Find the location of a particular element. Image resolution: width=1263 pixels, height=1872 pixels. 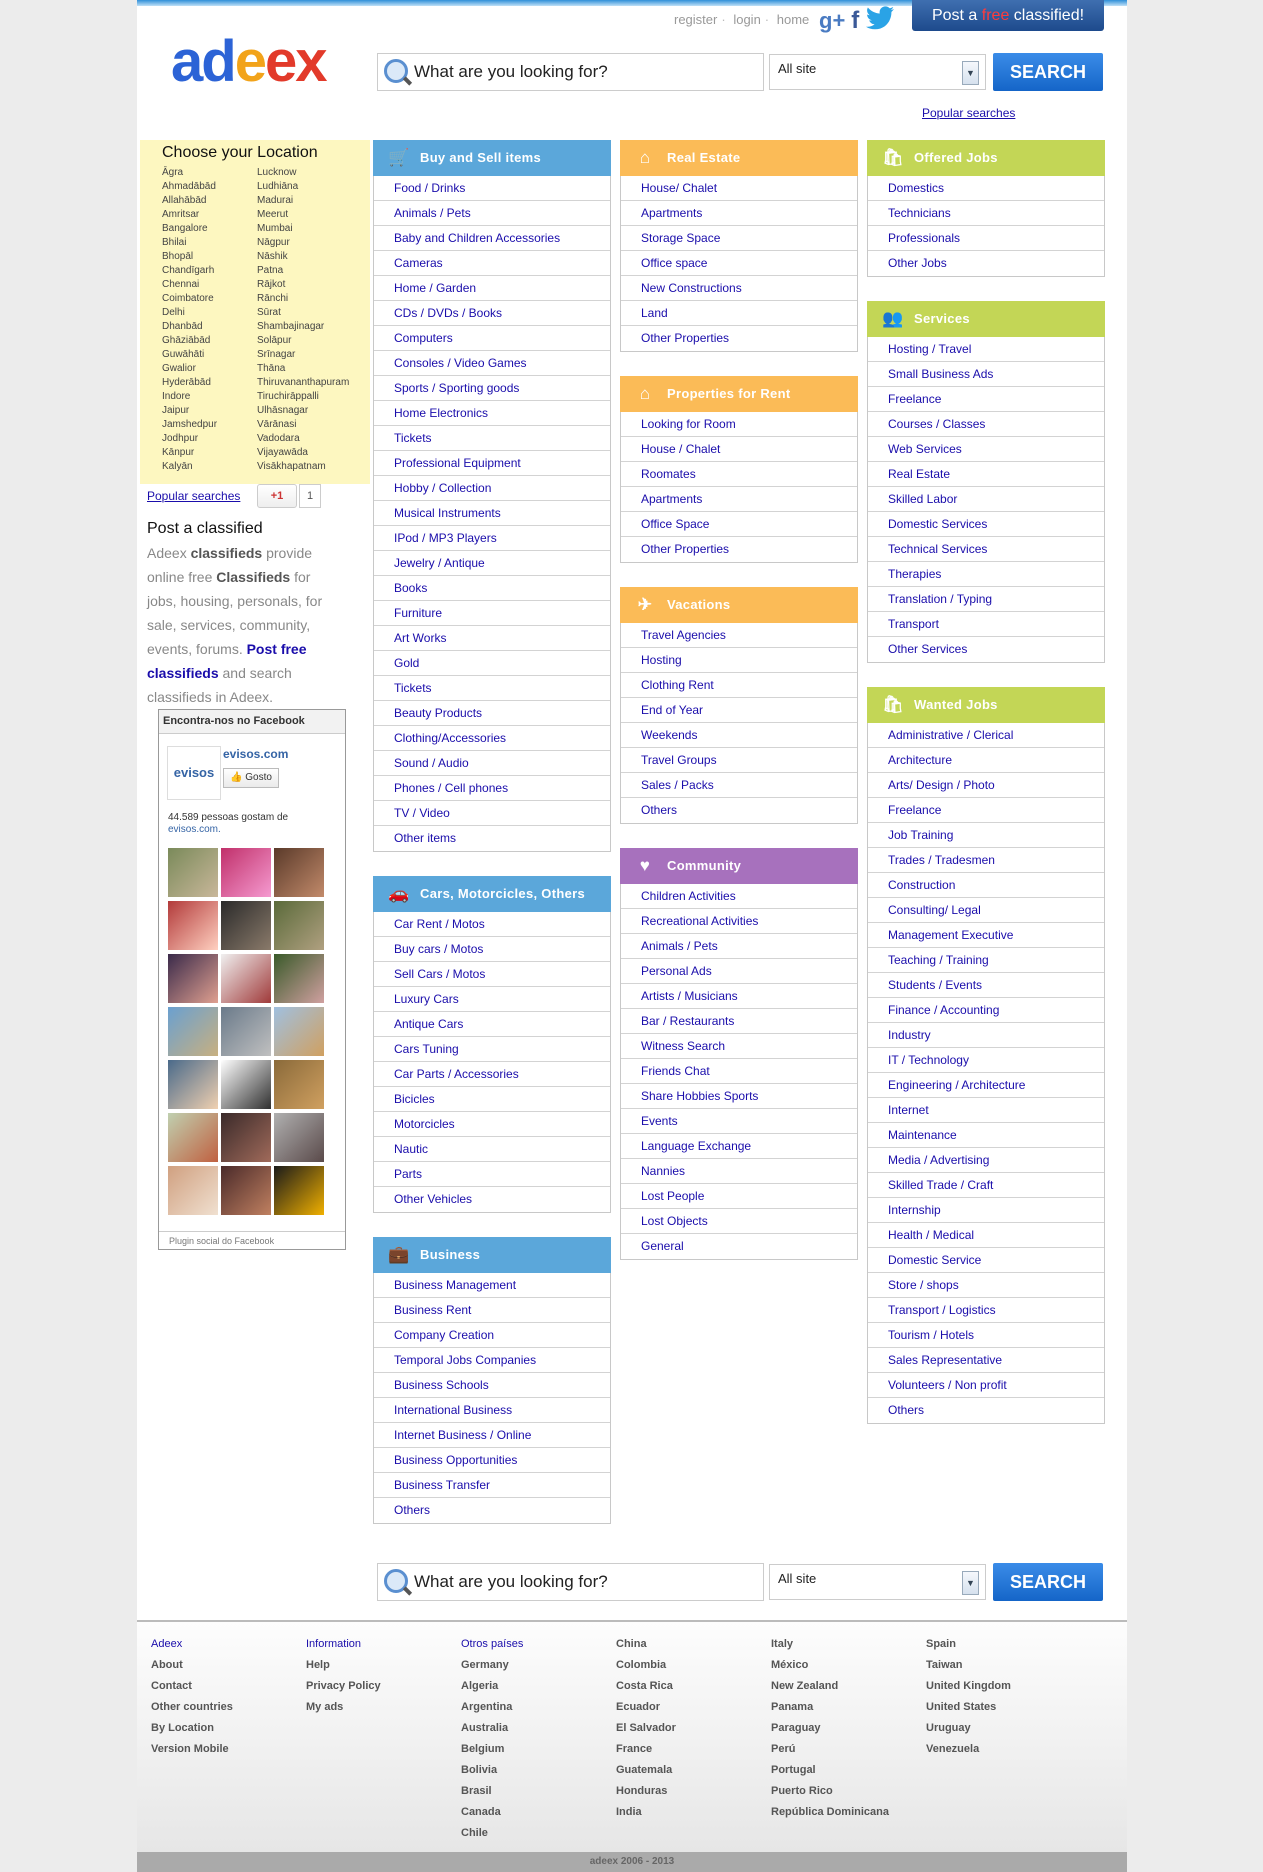

category-link: Architecture is located at coordinates (986, 760).